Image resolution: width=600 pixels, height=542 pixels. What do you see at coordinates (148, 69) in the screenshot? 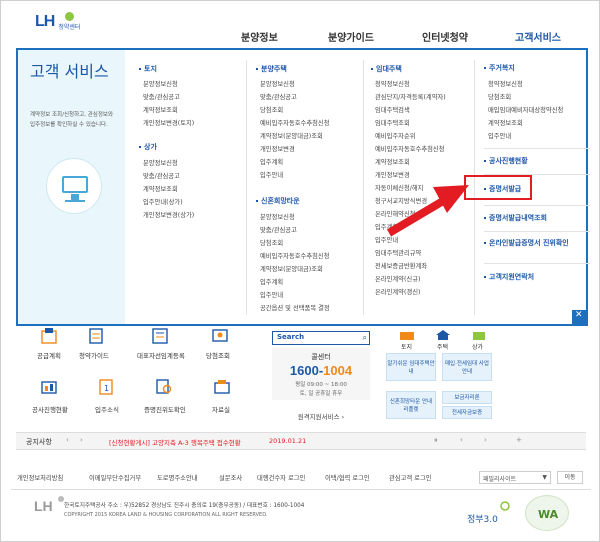
I see `menu-heading-land: 토지` at bounding box center [148, 69].